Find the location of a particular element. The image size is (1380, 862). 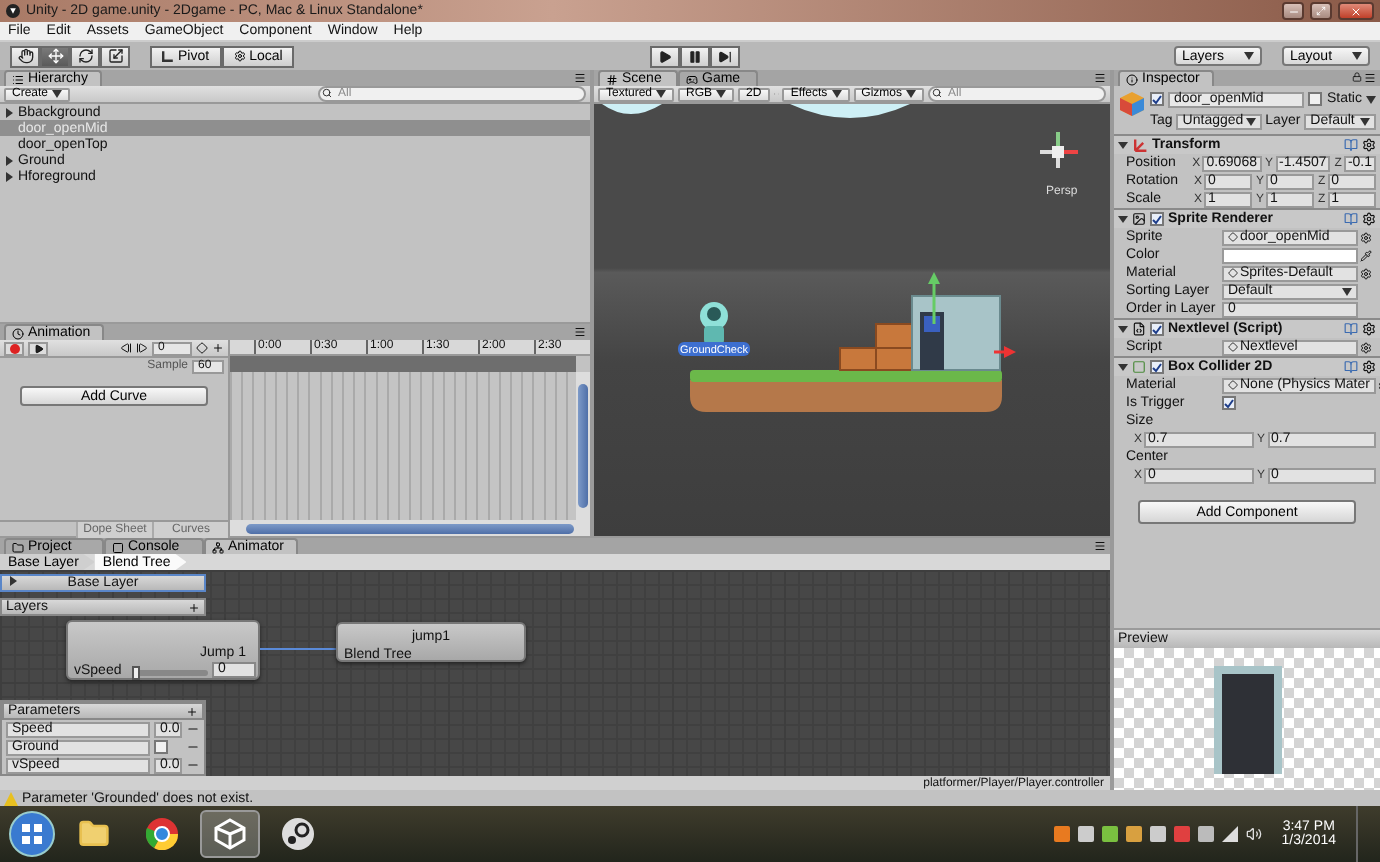

step-icon is located at coordinates (725, 56).